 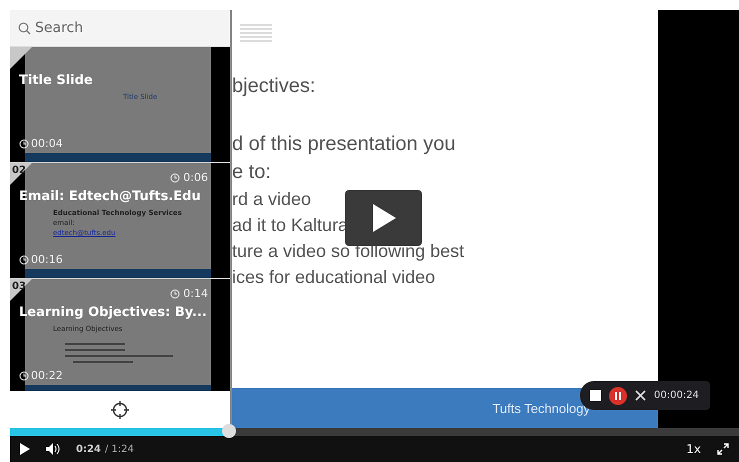 I want to click on chapter-number: 02, so click(x=19, y=170).